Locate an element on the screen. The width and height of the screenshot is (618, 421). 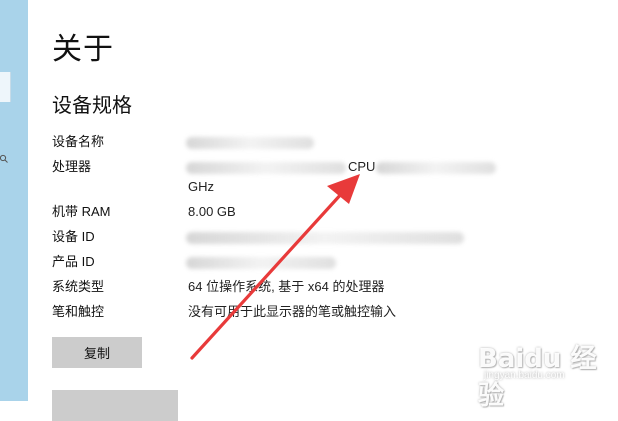
spec-row-system-type: 系统类型 64 位操作系统, 基于 x64 的处理器 is located at coordinates (312, 287).